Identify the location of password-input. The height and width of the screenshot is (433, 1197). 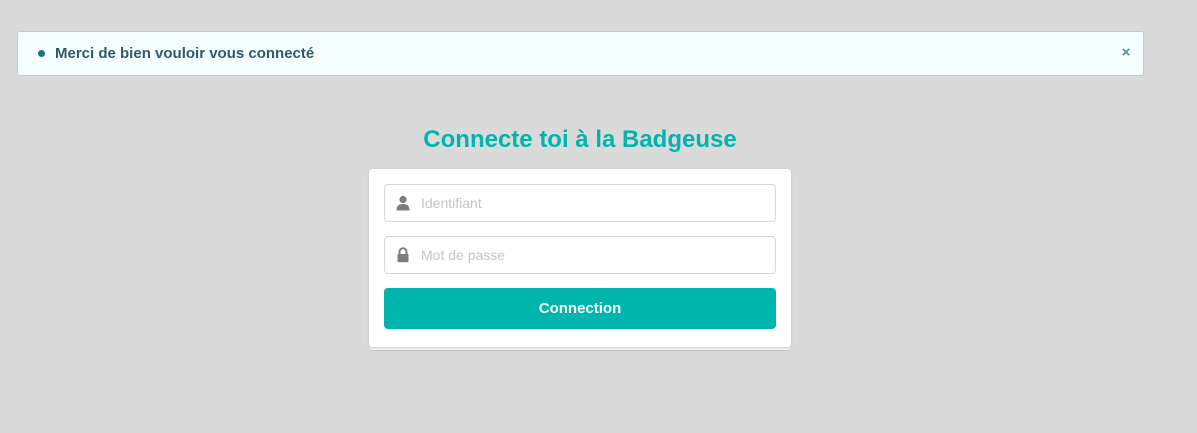
(596, 255).